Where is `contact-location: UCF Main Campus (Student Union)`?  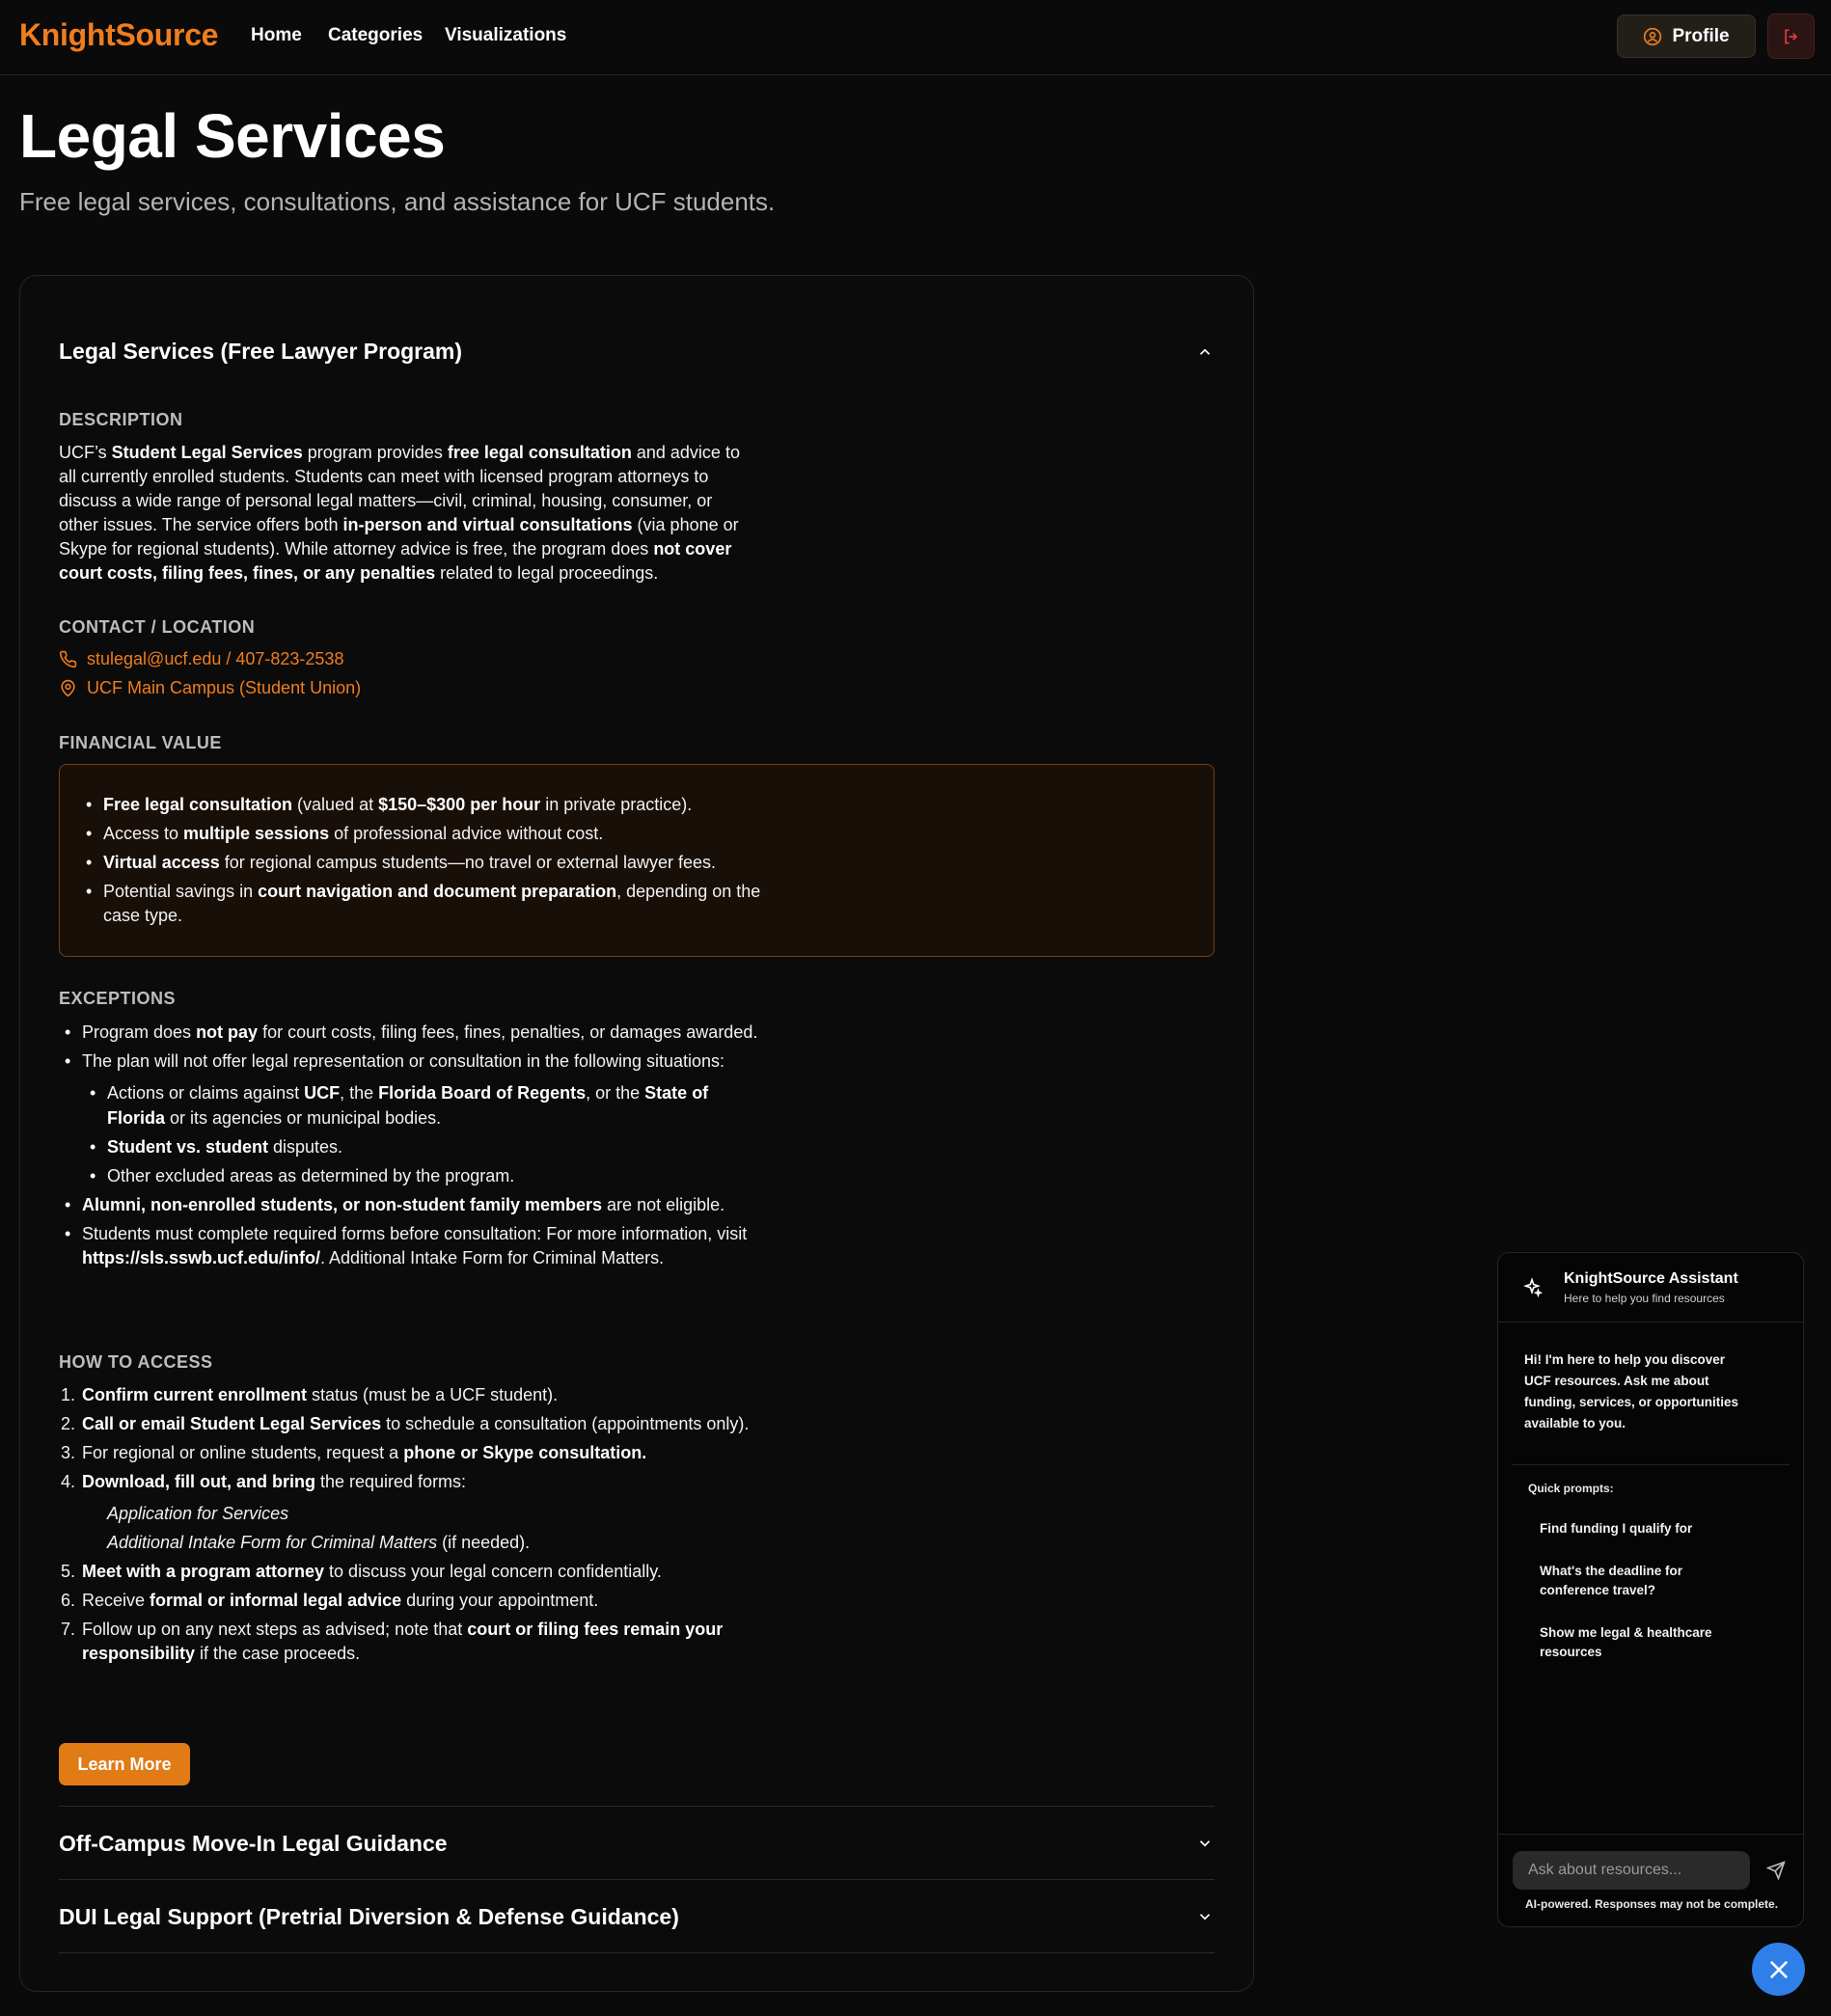 contact-location: UCF Main Campus (Student Union) is located at coordinates (210, 688).